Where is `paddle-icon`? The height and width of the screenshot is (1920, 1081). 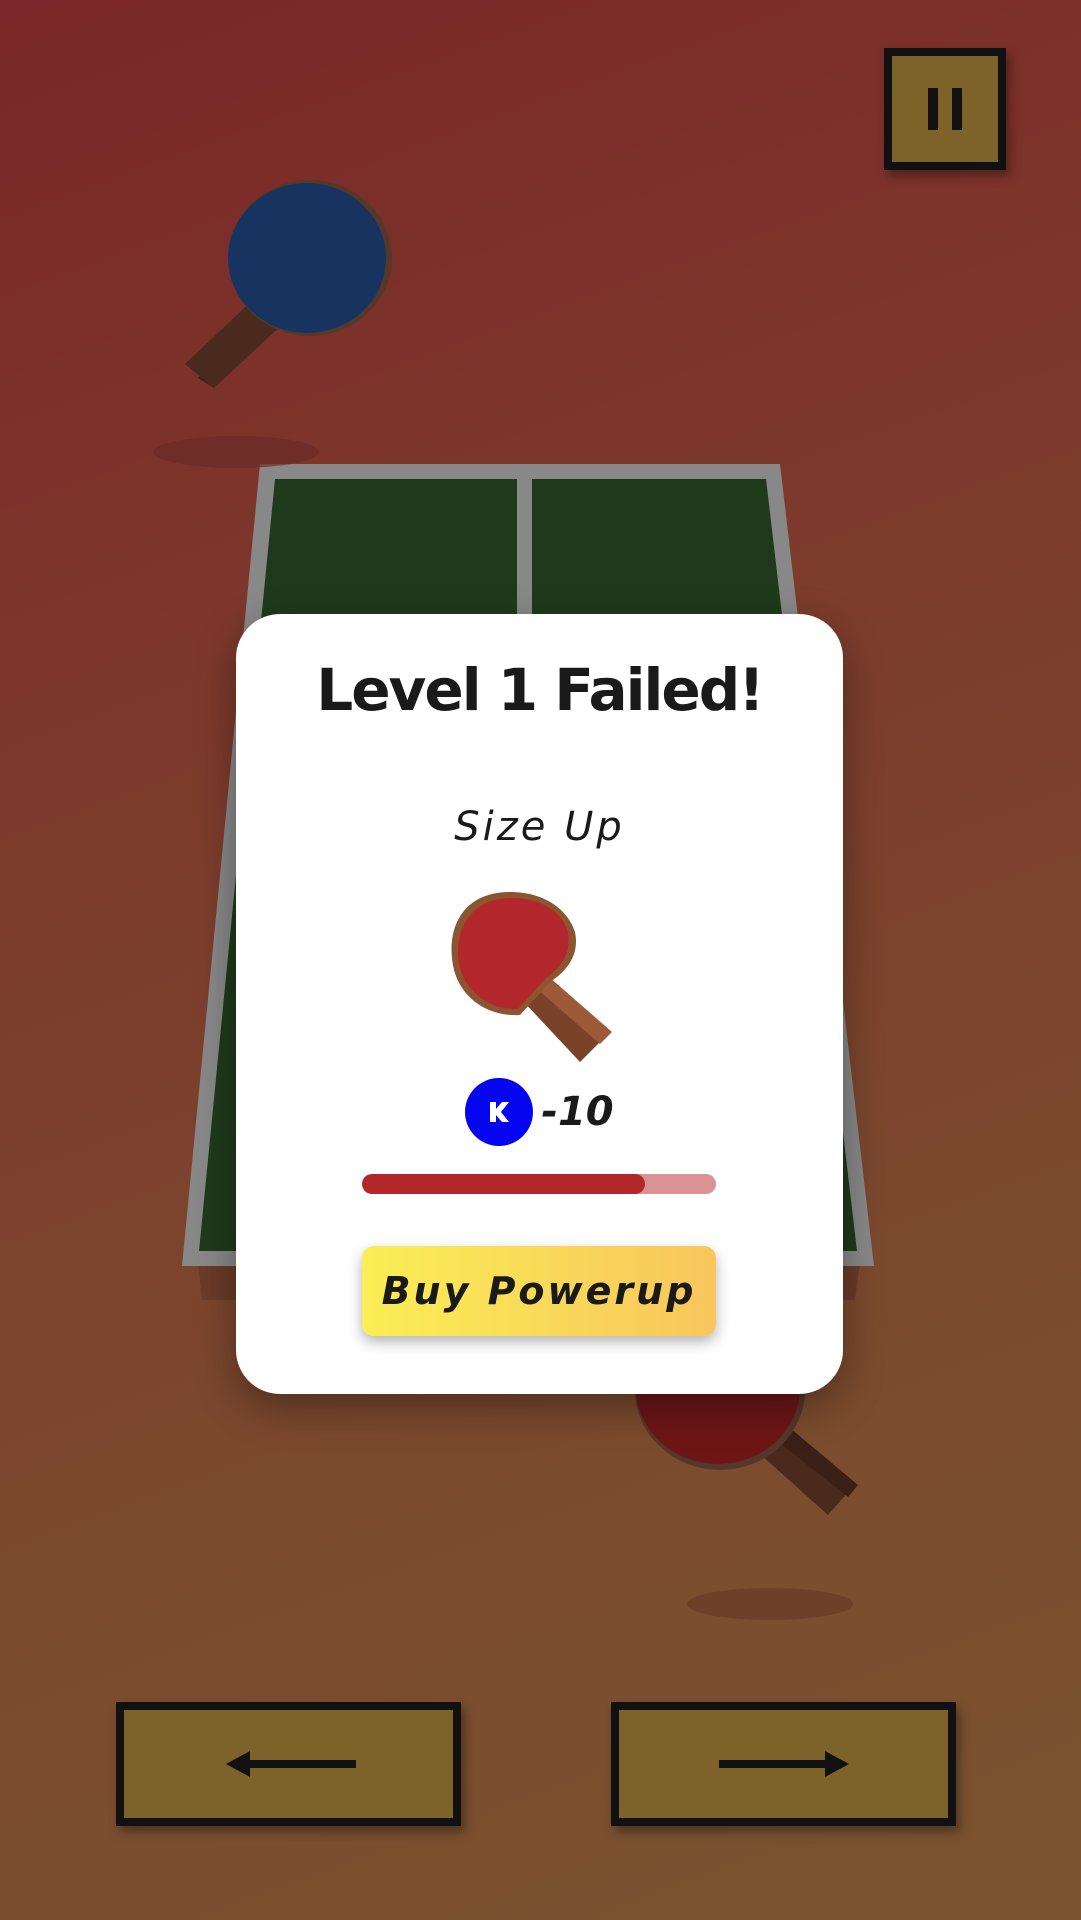 paddle-icon is located at coordinates (531, 977).